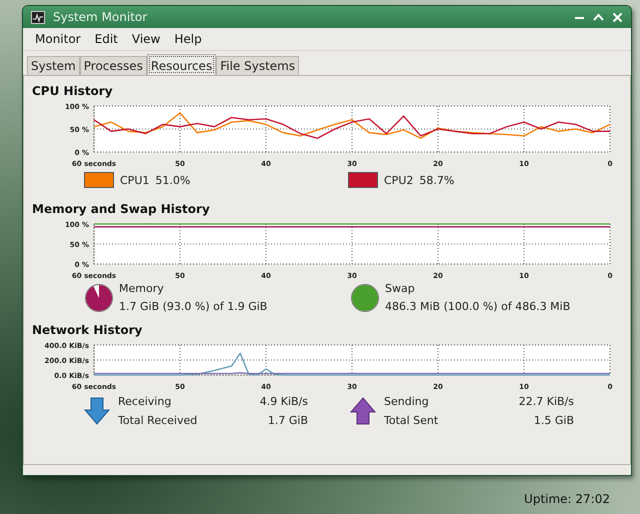  I want to click on section-heading: Memory and Swap History, so click(121, 209).